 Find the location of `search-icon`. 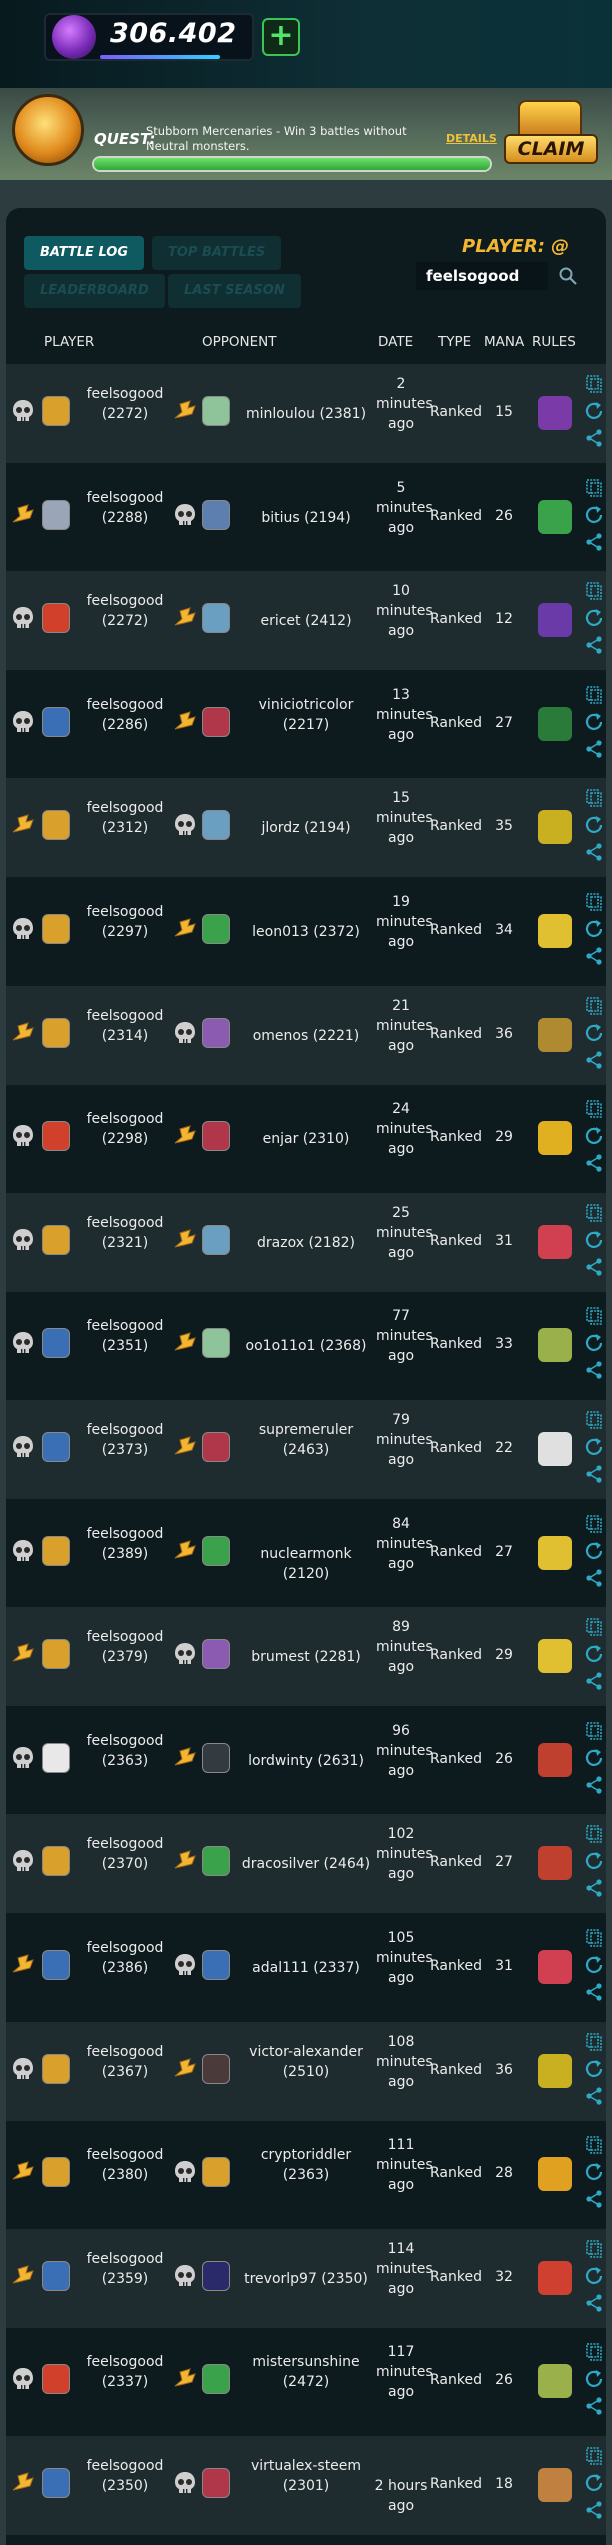

search-icon is located at coordinates (568, 276).